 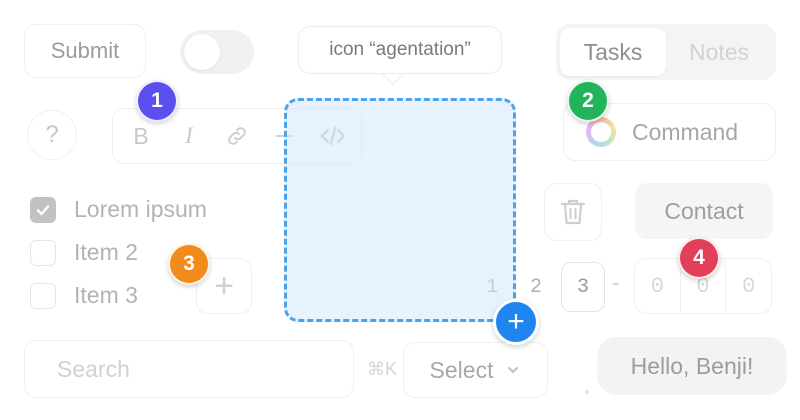 What do you see at coordinates (106, 252) in the screenshot?
I see `checkbox-label: Item 2` at bounding box center [106, 252].